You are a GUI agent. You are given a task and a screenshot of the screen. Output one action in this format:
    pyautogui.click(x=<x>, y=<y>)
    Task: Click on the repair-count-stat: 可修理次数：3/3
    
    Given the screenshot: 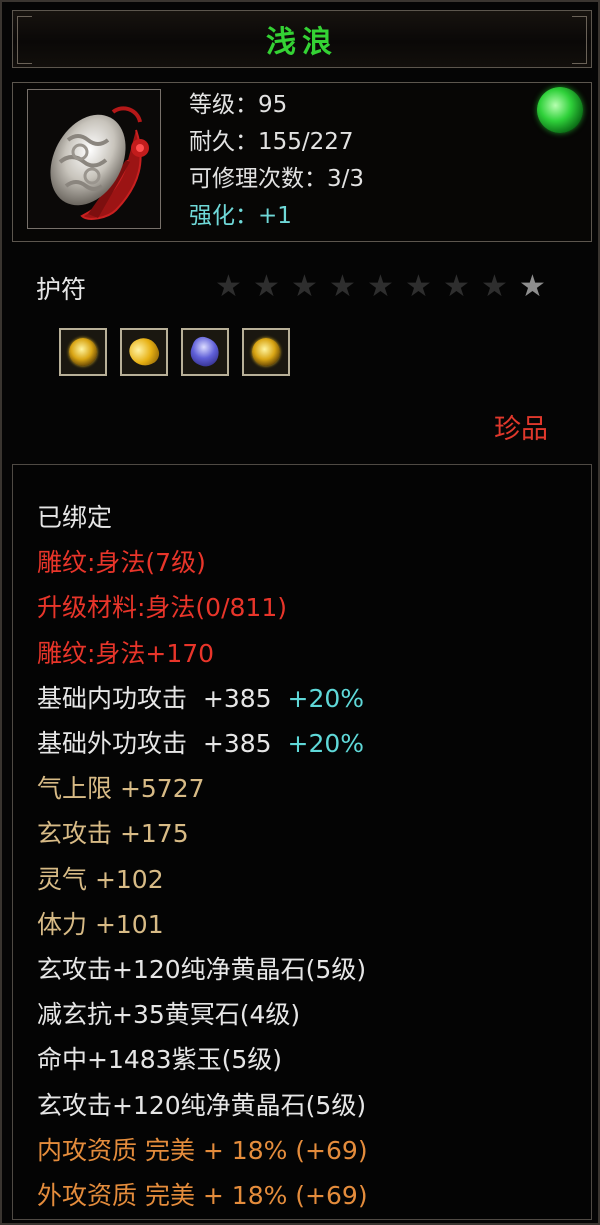 What is the action you would take?
    pyautogui.click(x=277, y=179)
    